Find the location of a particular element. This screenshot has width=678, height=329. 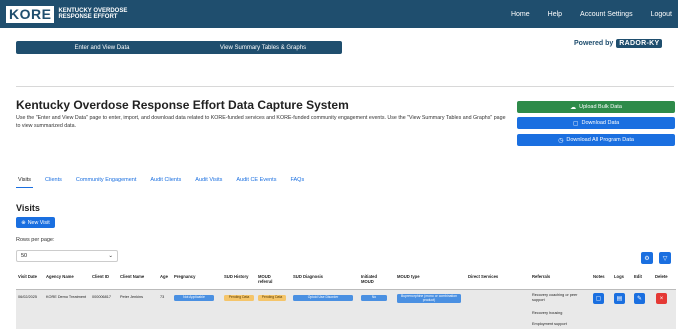

col-referrals: Referrals is located at coordinates (541, 276).